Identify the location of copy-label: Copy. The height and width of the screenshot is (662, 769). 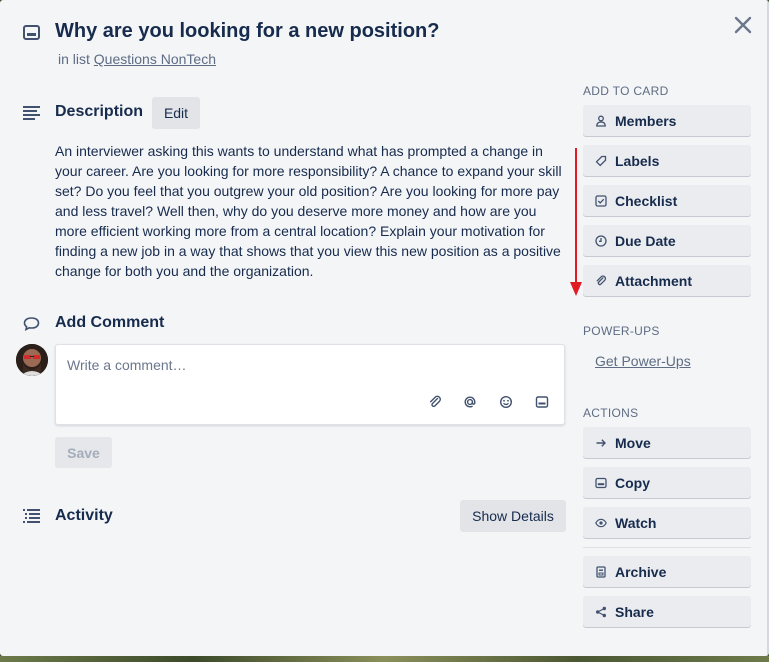
(632, 482).